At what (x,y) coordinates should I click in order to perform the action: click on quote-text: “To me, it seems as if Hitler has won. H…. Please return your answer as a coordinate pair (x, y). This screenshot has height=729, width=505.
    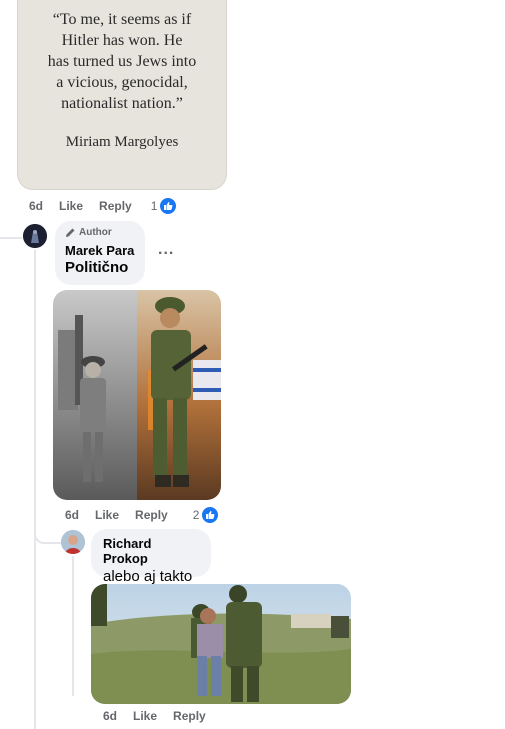
    Looking at the image, I should click on (122, 61).